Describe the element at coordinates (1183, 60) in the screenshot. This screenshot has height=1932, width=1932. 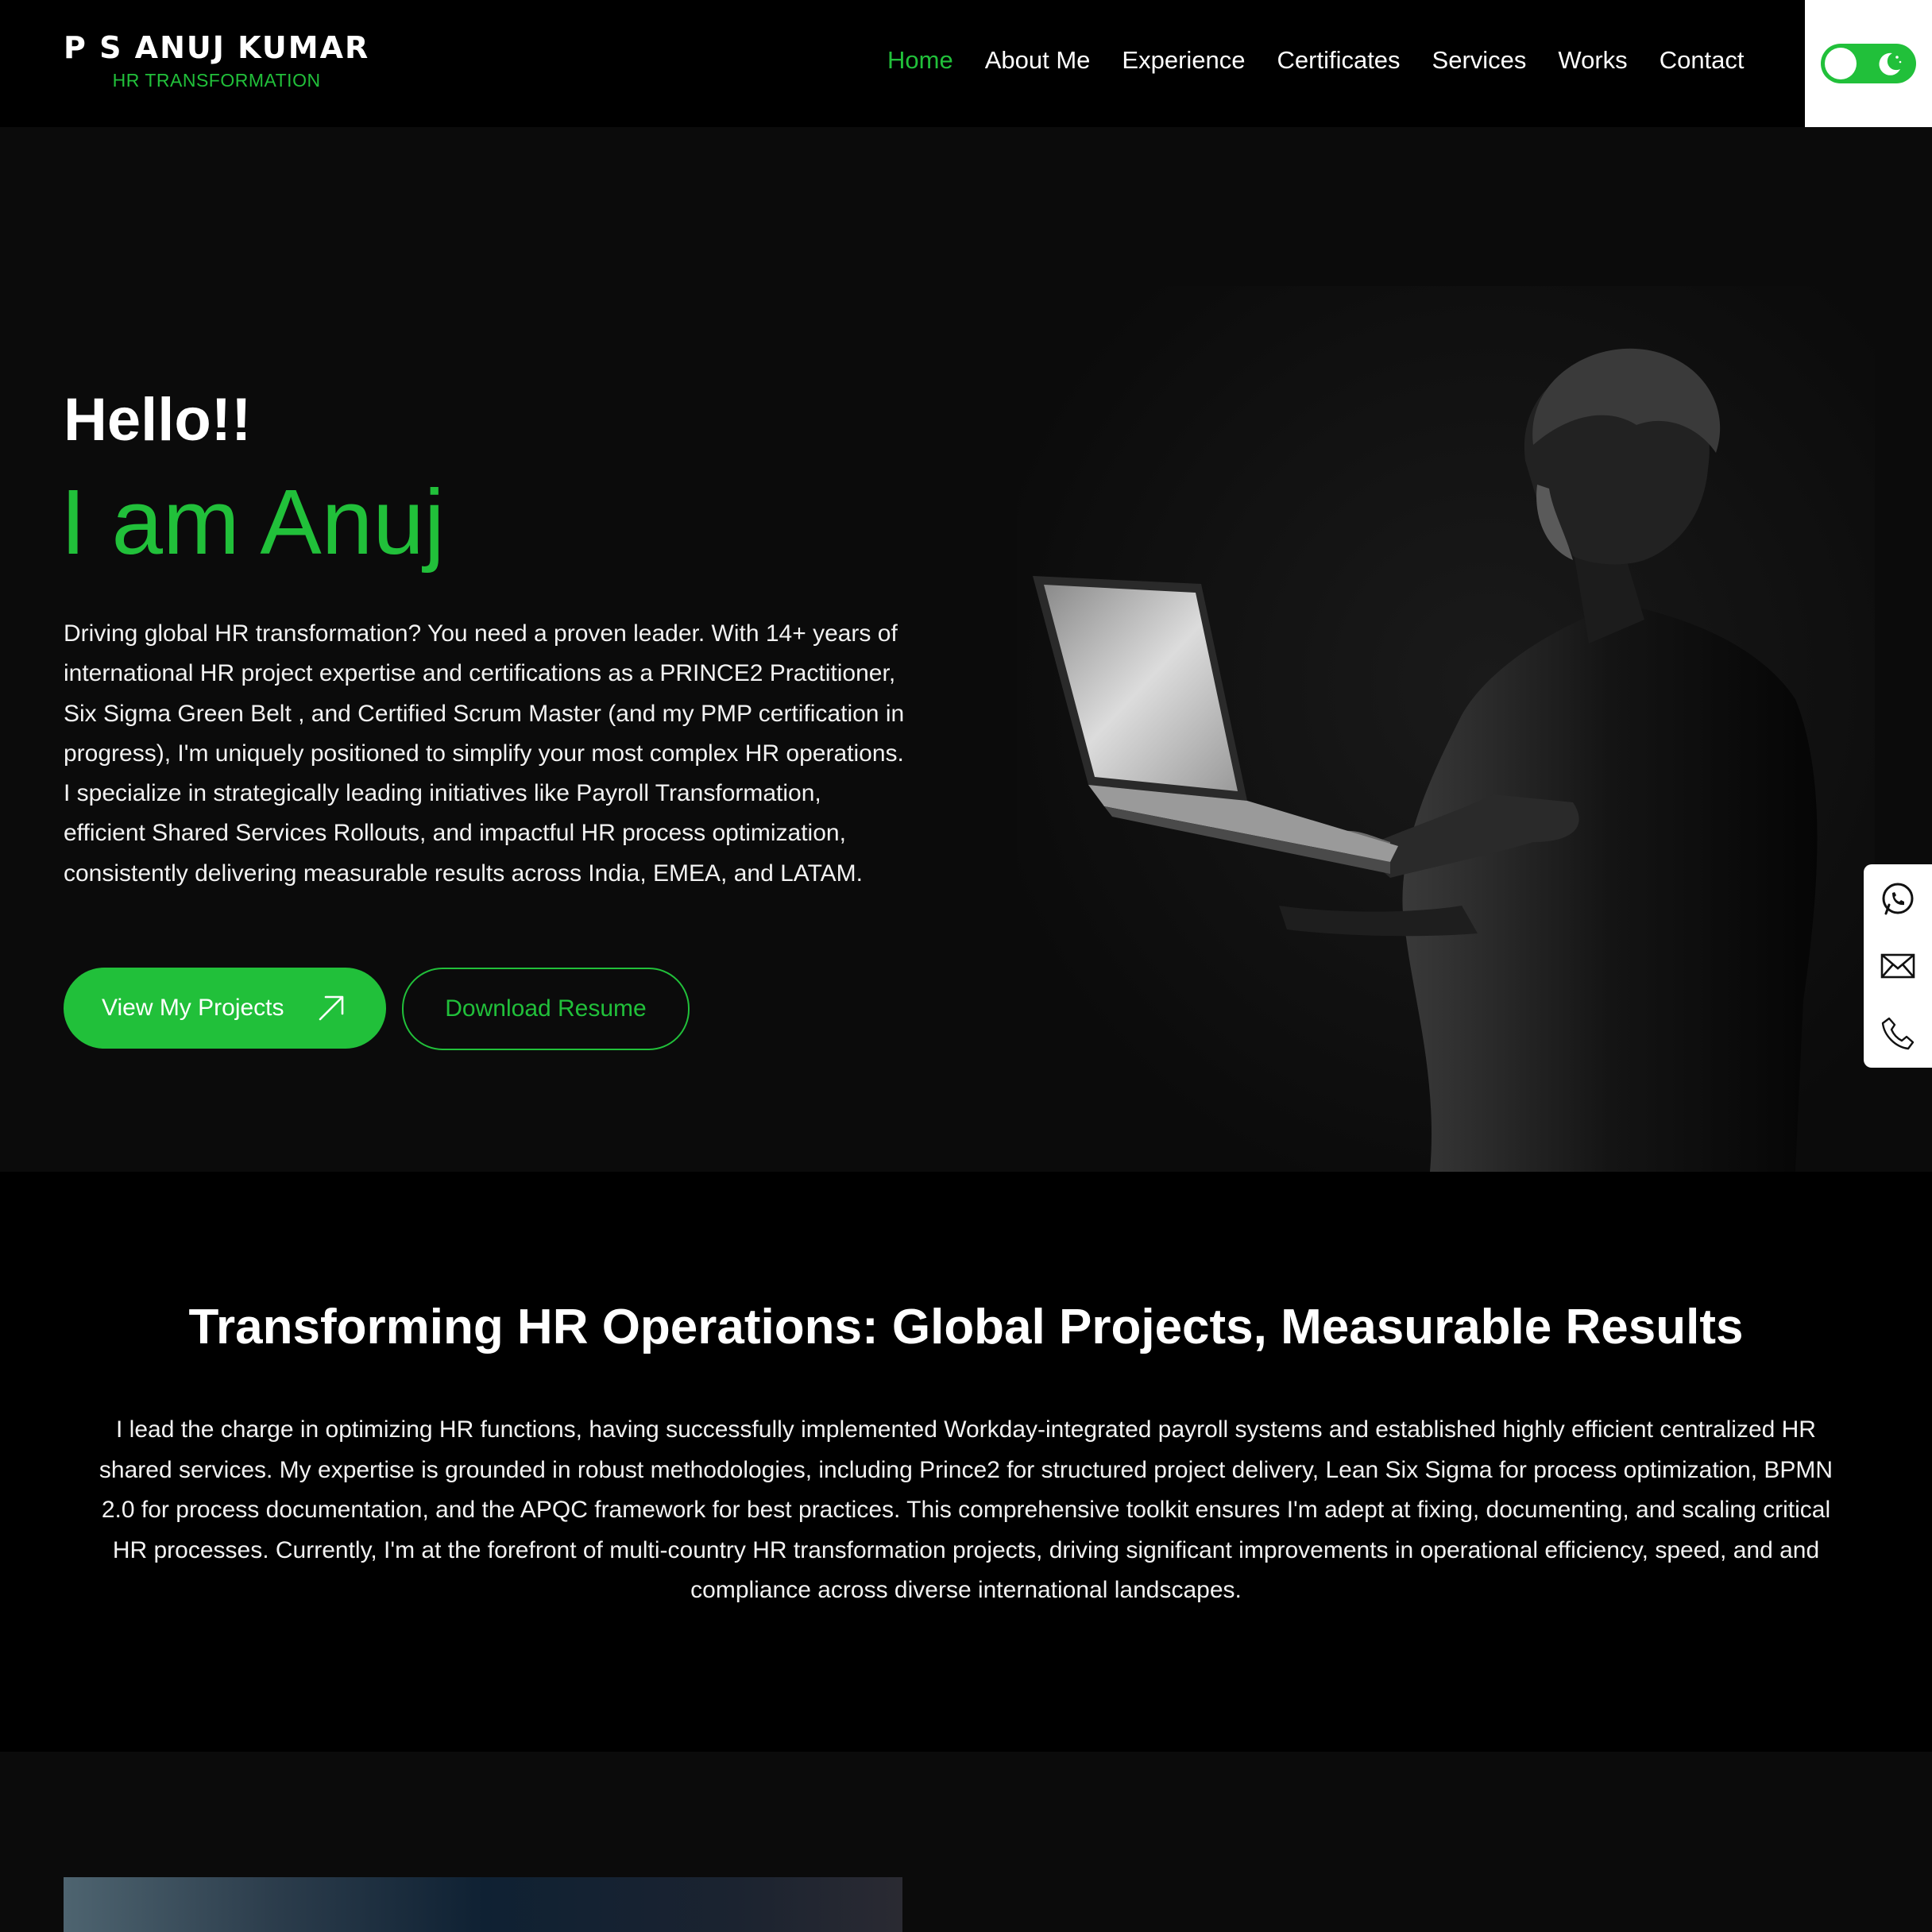
I see `nav-experience: Experience` at that location.